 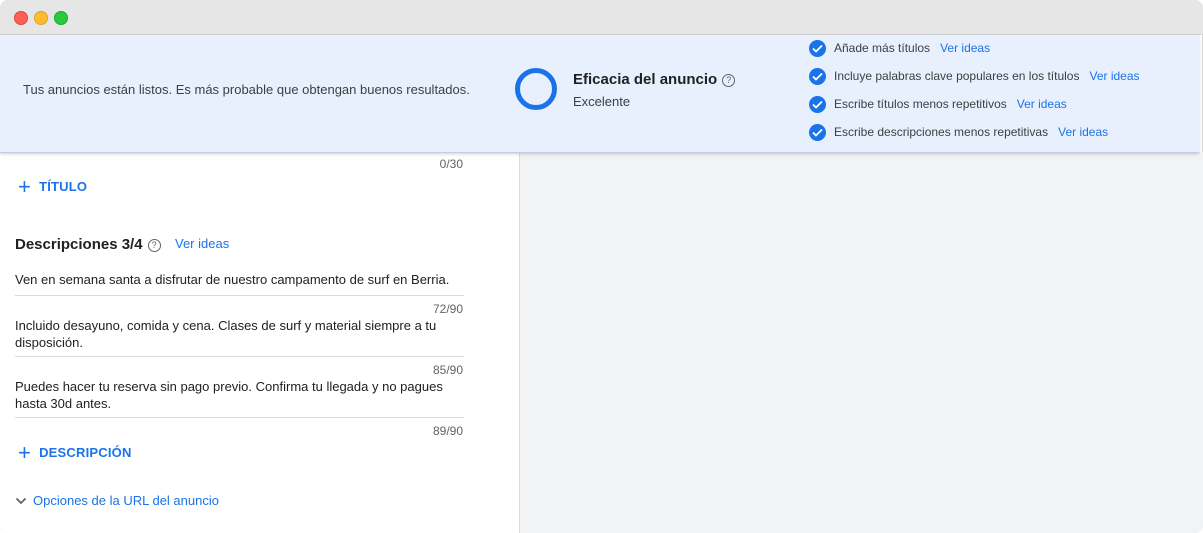 I want to click on ad-strength-title: Eficacia del anuncio?, so click(x=654, y=79).